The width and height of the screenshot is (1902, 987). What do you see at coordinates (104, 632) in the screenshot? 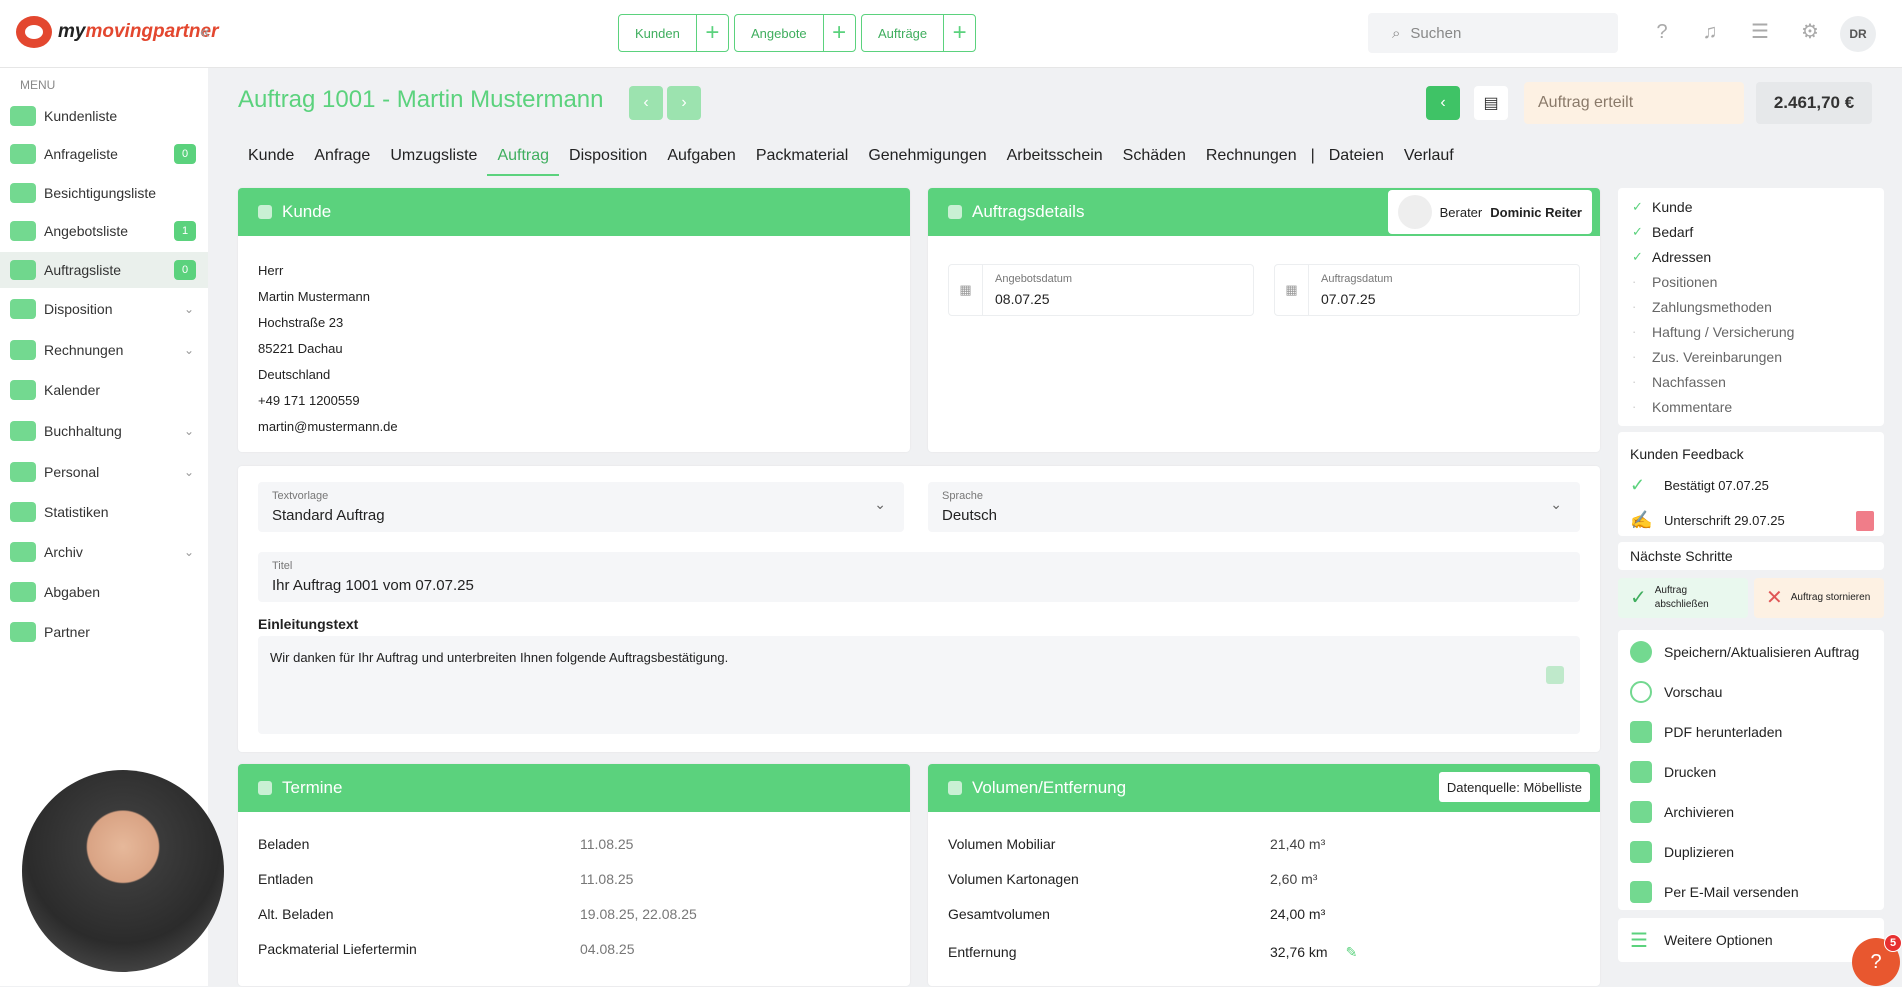
I see `sidebar-item-partner: Partner` at bounding box center [104, 632].